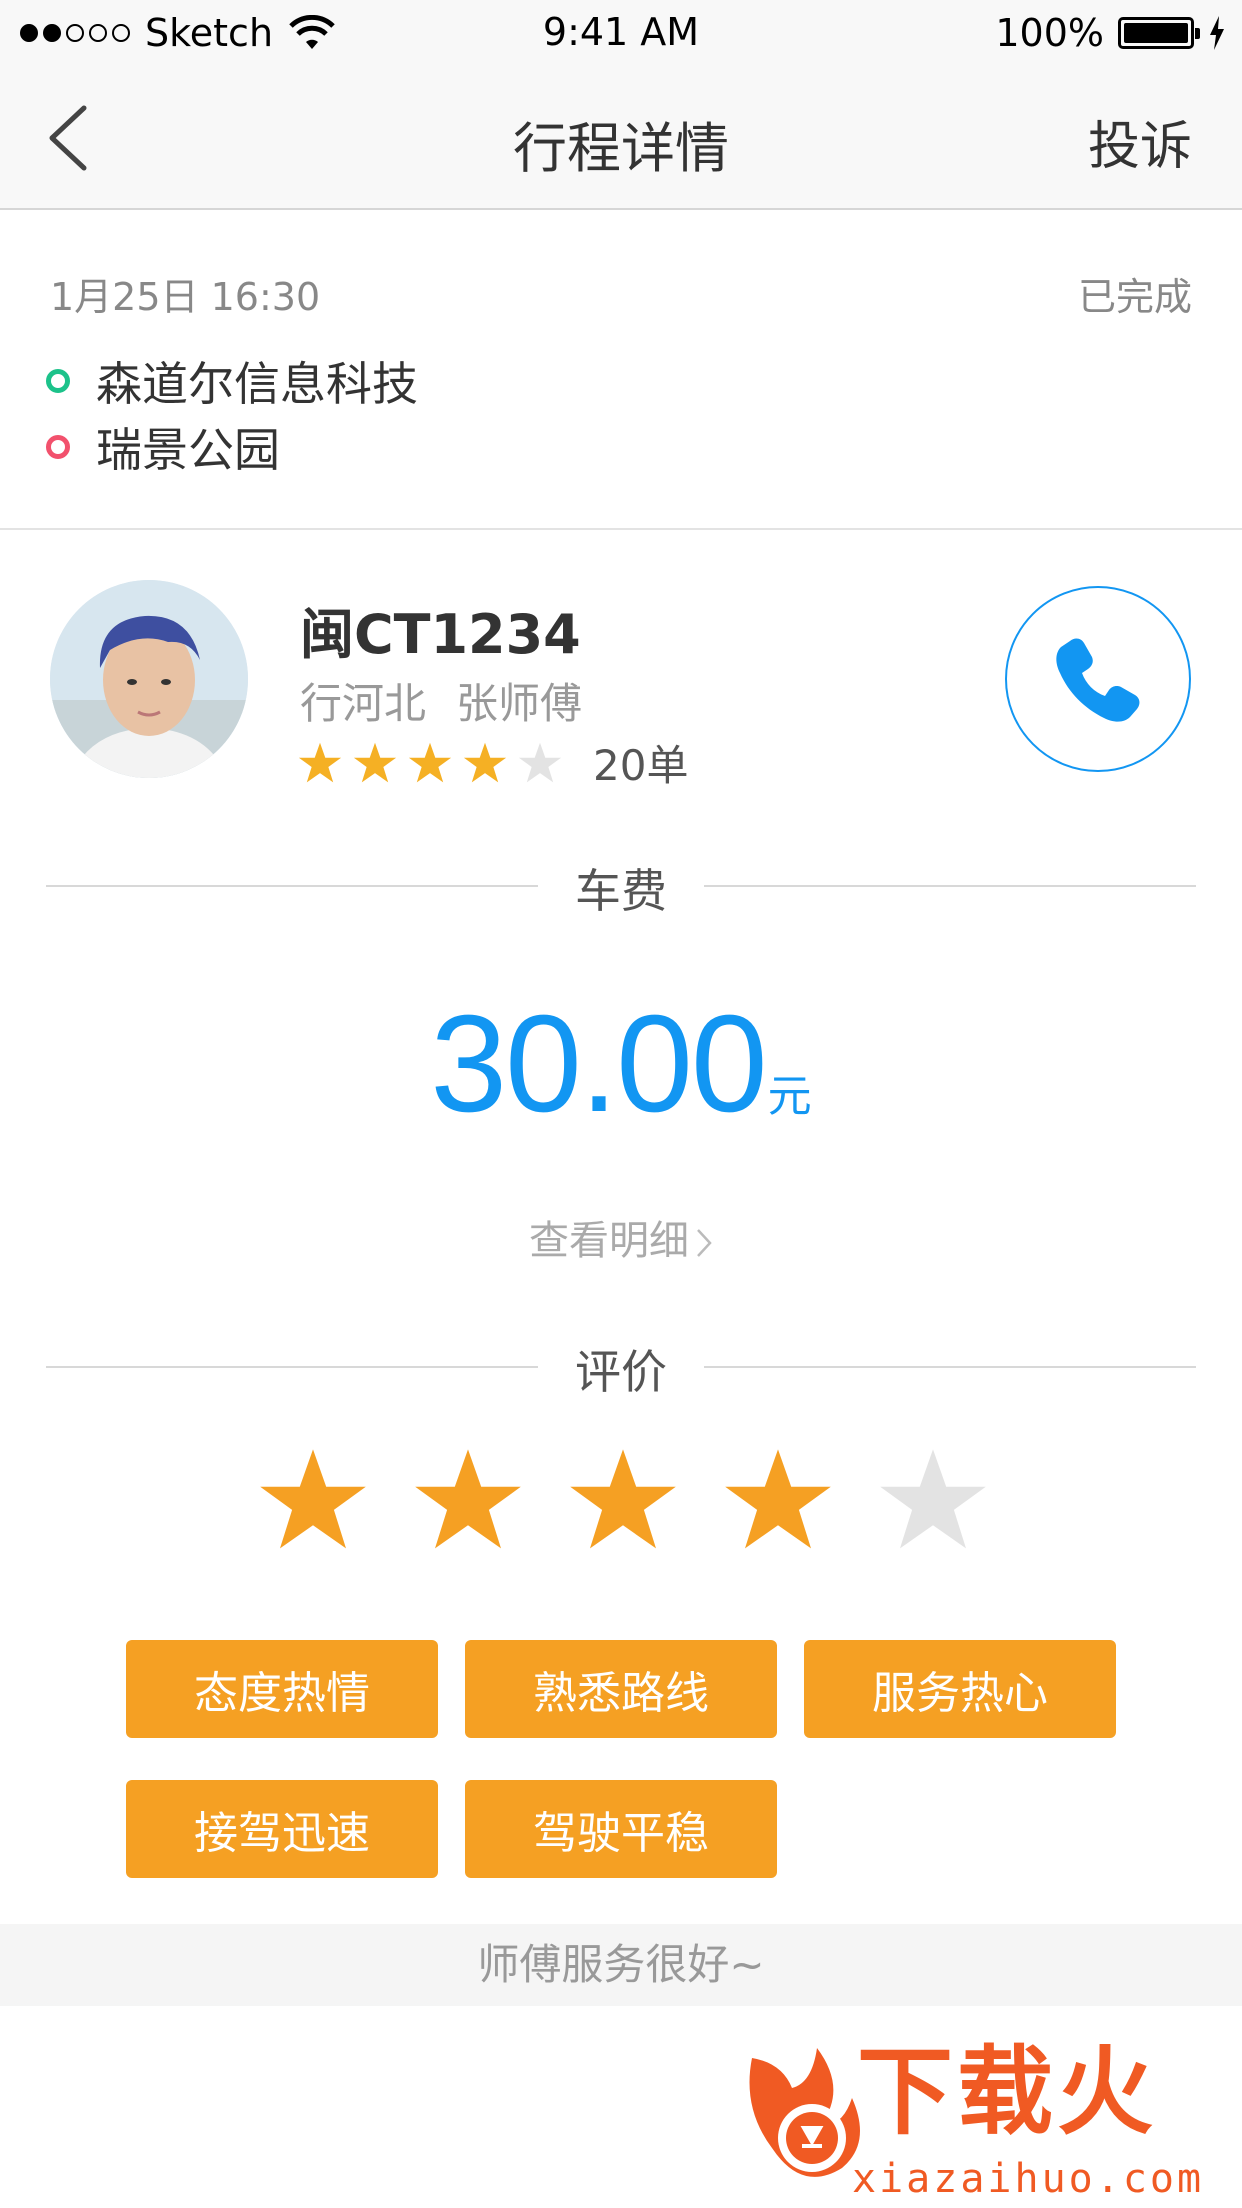 This screenshot has height=2208, width=1242. What do you see at coordinates (1110, 33) in the screenshot?
I see `battery-status: 100%` at bounding box center [1110, 33].